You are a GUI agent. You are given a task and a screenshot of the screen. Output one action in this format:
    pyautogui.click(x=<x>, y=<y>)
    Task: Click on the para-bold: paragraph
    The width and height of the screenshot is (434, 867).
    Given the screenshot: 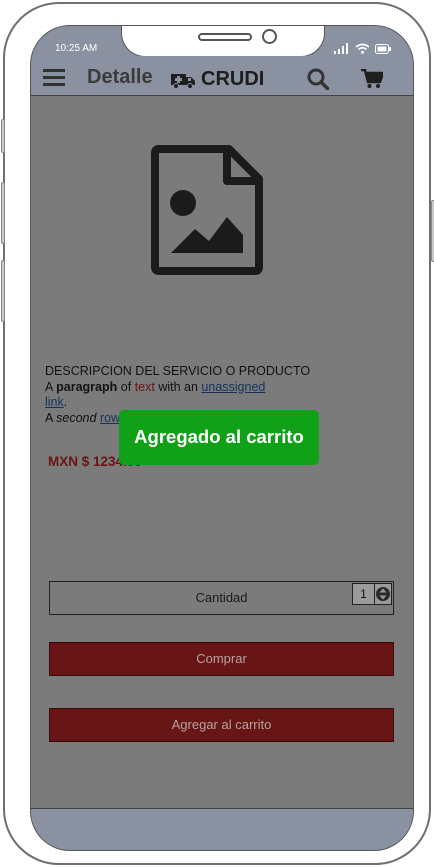 What is the action you would take?
    pyautogui.click(x=87, y=386)
    